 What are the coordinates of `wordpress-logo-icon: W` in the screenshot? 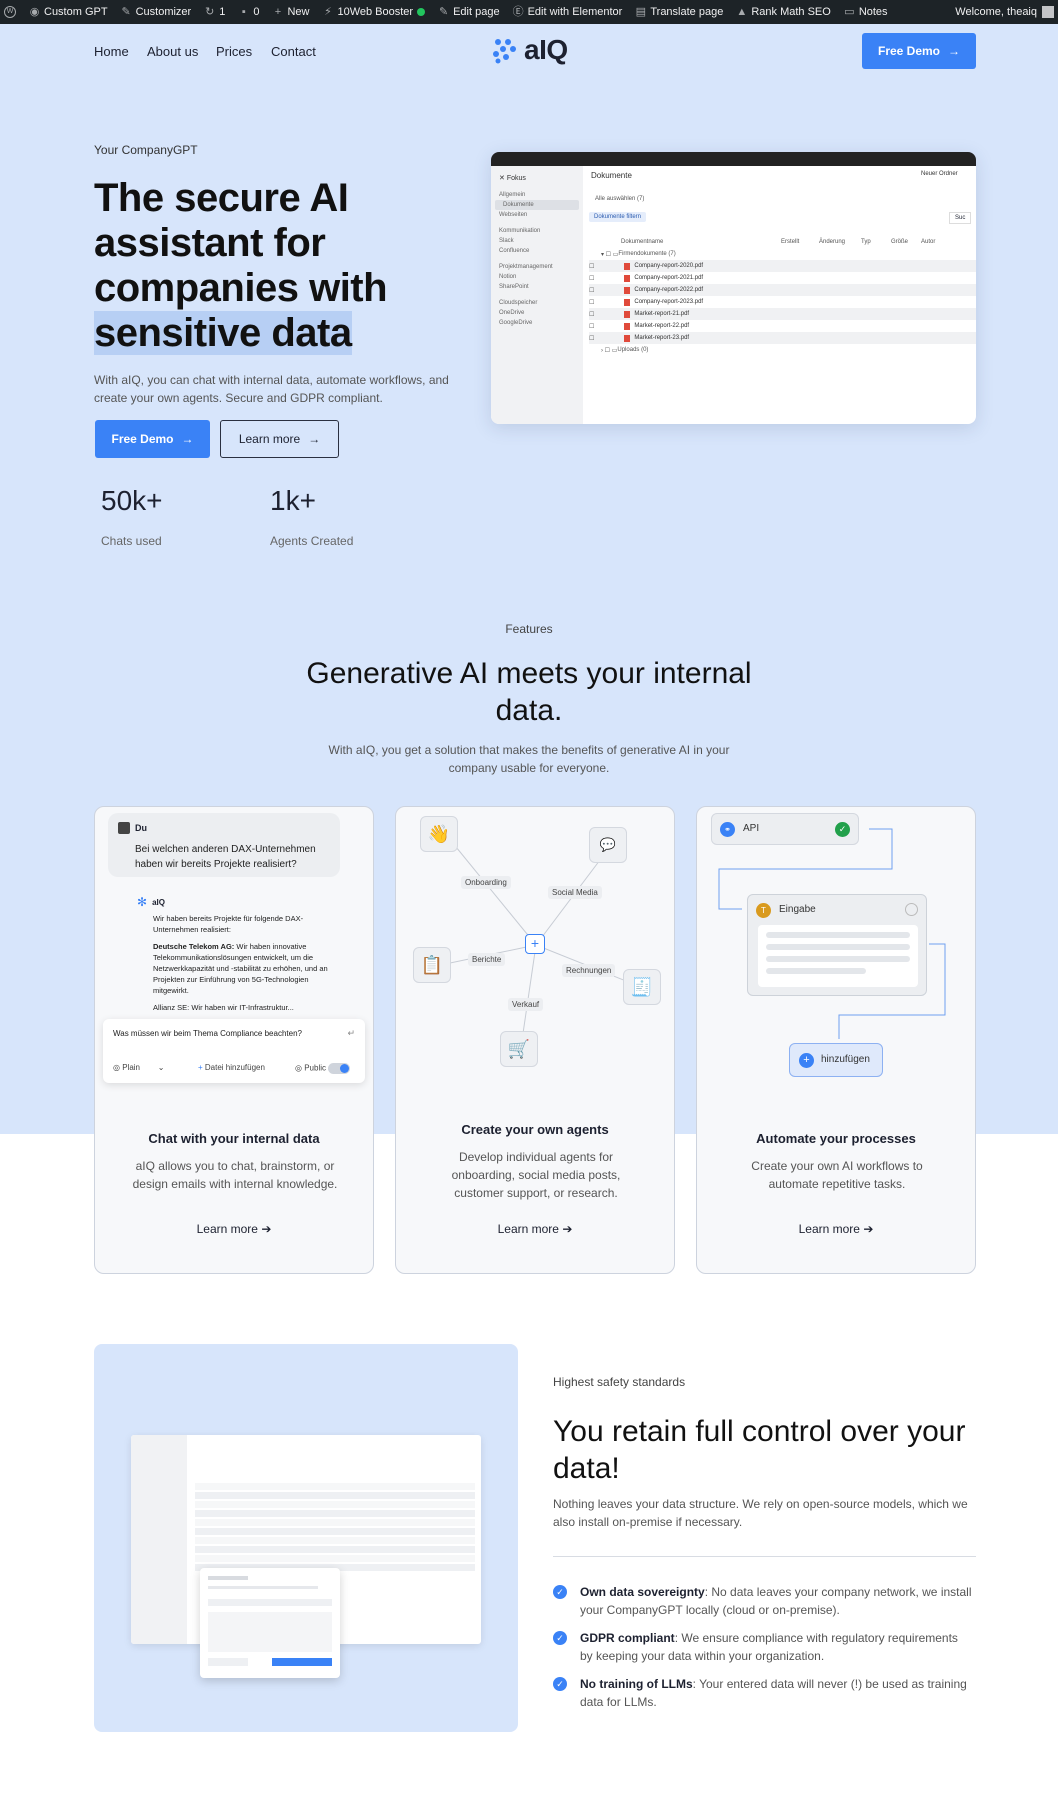 It's located at (10, 12).